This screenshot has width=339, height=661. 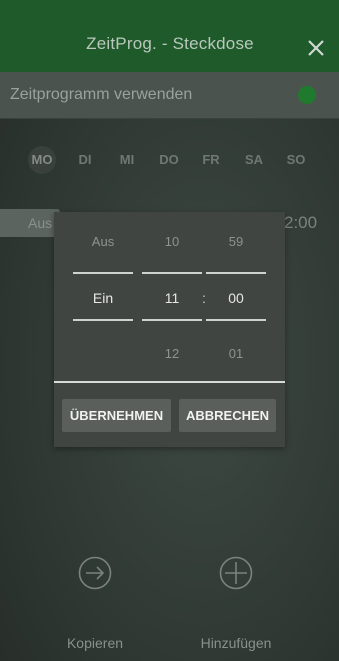 What do you see at coordinates (236, 353) in the screenshot?
I see `minute-next-value: 01` at bounding box center [236, 353].